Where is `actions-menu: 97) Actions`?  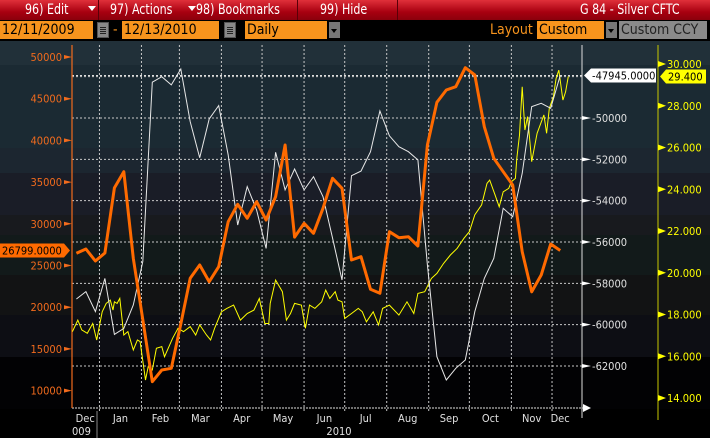 actions-menu: 97) Actions is located at coordinates (141, 10).